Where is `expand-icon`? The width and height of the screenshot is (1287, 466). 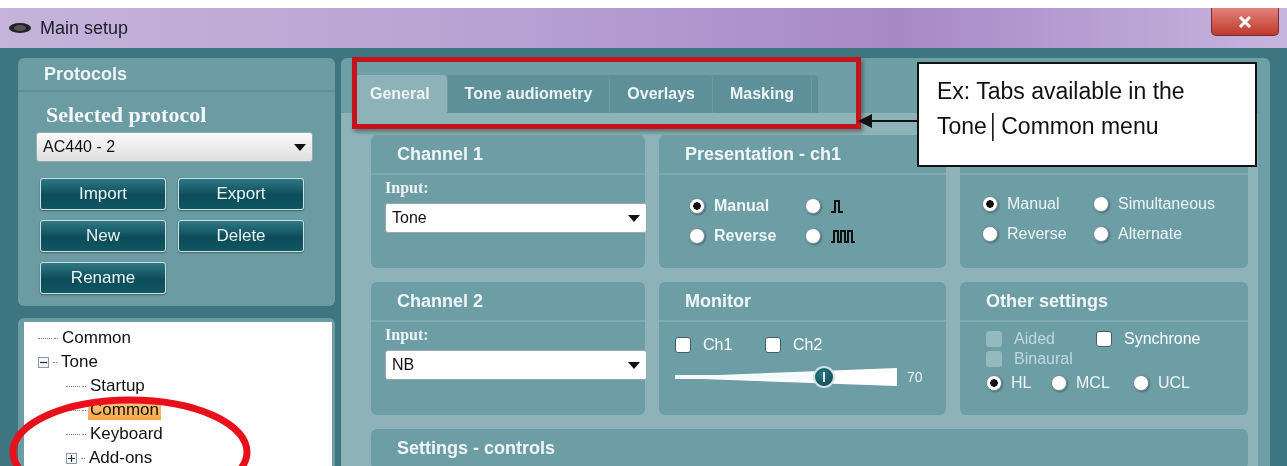
expand-icon is located at coordinates (71, 458).